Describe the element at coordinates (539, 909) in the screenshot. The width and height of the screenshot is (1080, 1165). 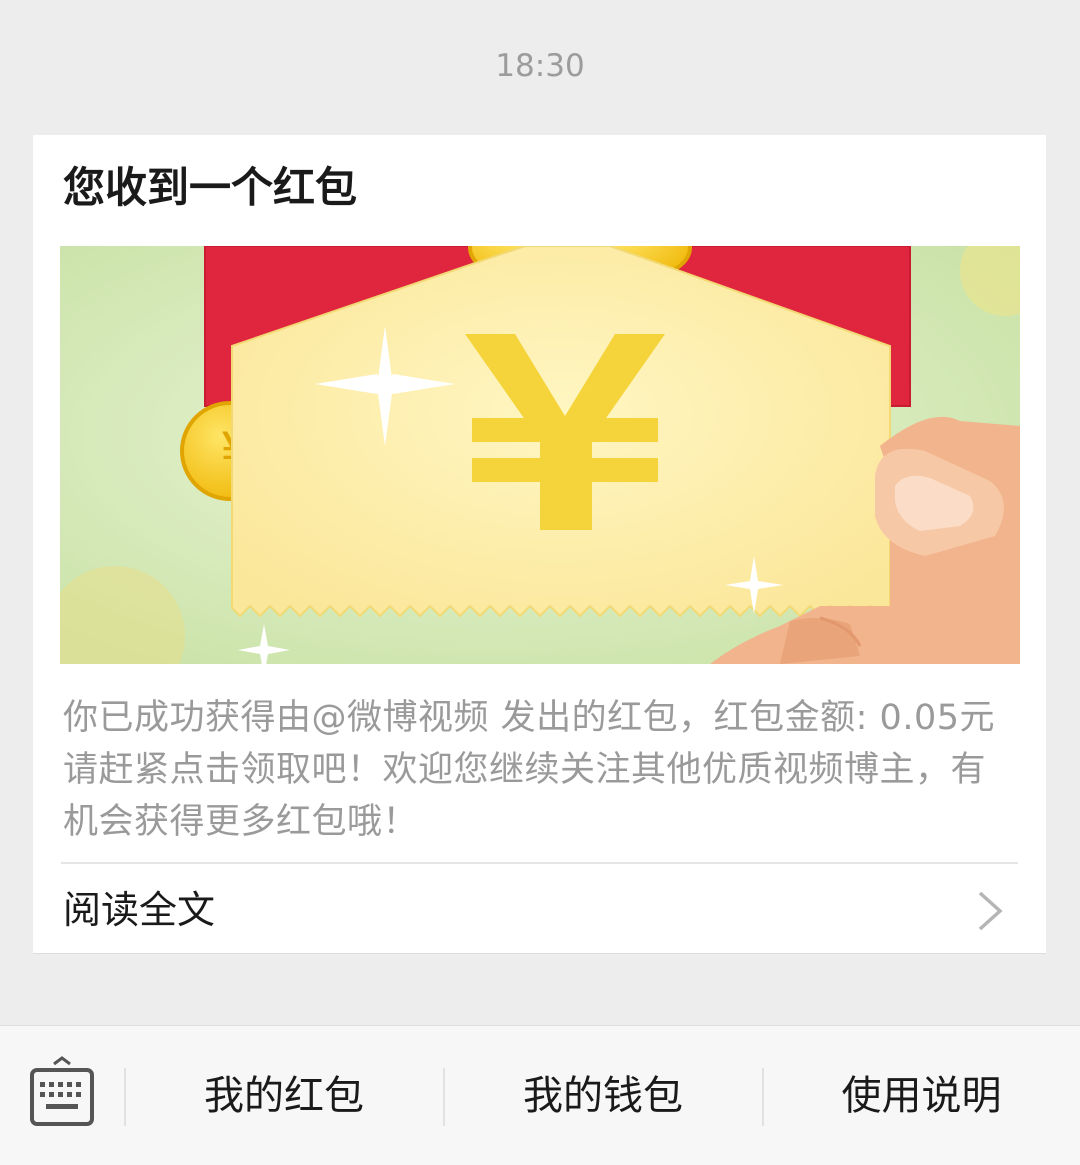
I see `read-more-link: 阅读全文` at that location.